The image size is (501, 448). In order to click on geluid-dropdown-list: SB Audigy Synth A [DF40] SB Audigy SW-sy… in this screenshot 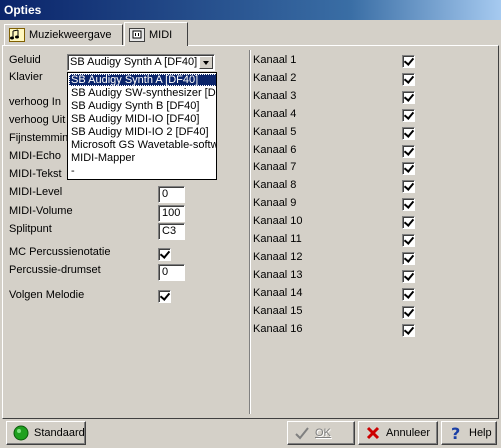, I will do `click(142, 126)`.